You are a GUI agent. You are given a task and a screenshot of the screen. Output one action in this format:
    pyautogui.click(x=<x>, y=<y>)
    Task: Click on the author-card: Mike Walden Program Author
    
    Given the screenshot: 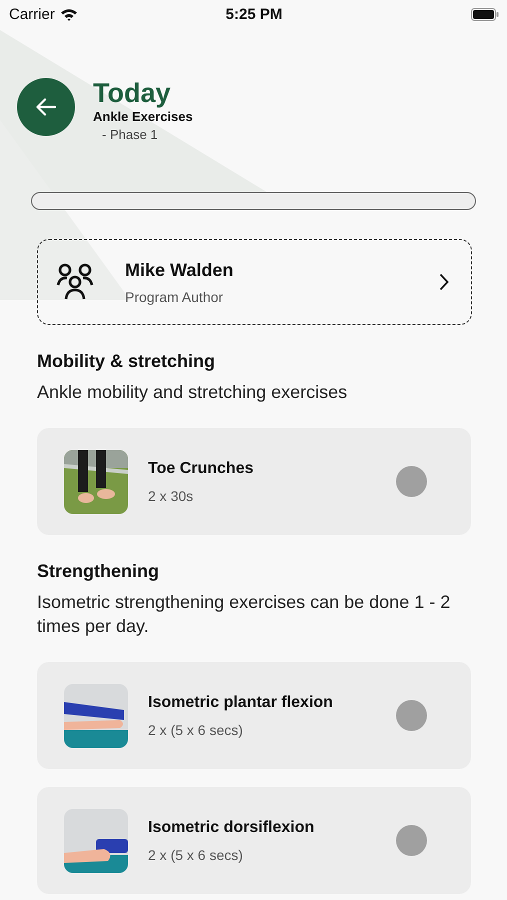 What is the action you would take?
    pyautogui.click(x=254, y=282)
    